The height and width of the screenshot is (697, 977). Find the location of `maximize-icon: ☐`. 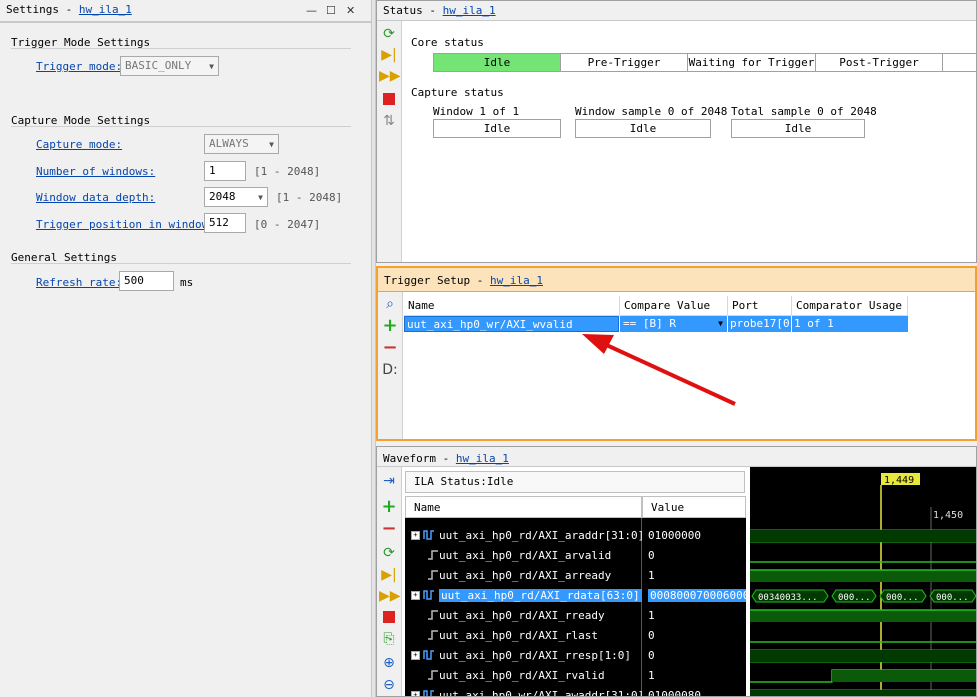

maximize-icon: ☐ is located at coordinates (331, 10).